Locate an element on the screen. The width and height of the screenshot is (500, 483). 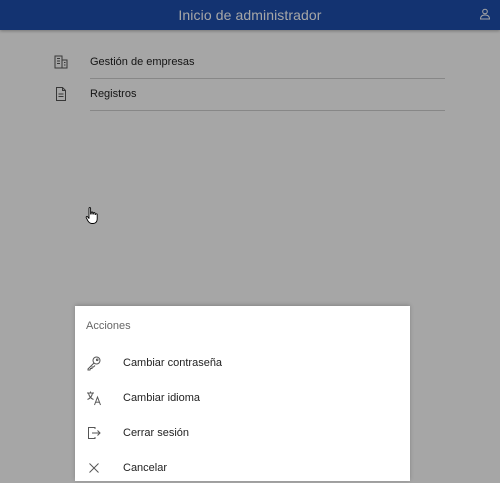
hand-cursor-icon is located at coordinates (91, 215).